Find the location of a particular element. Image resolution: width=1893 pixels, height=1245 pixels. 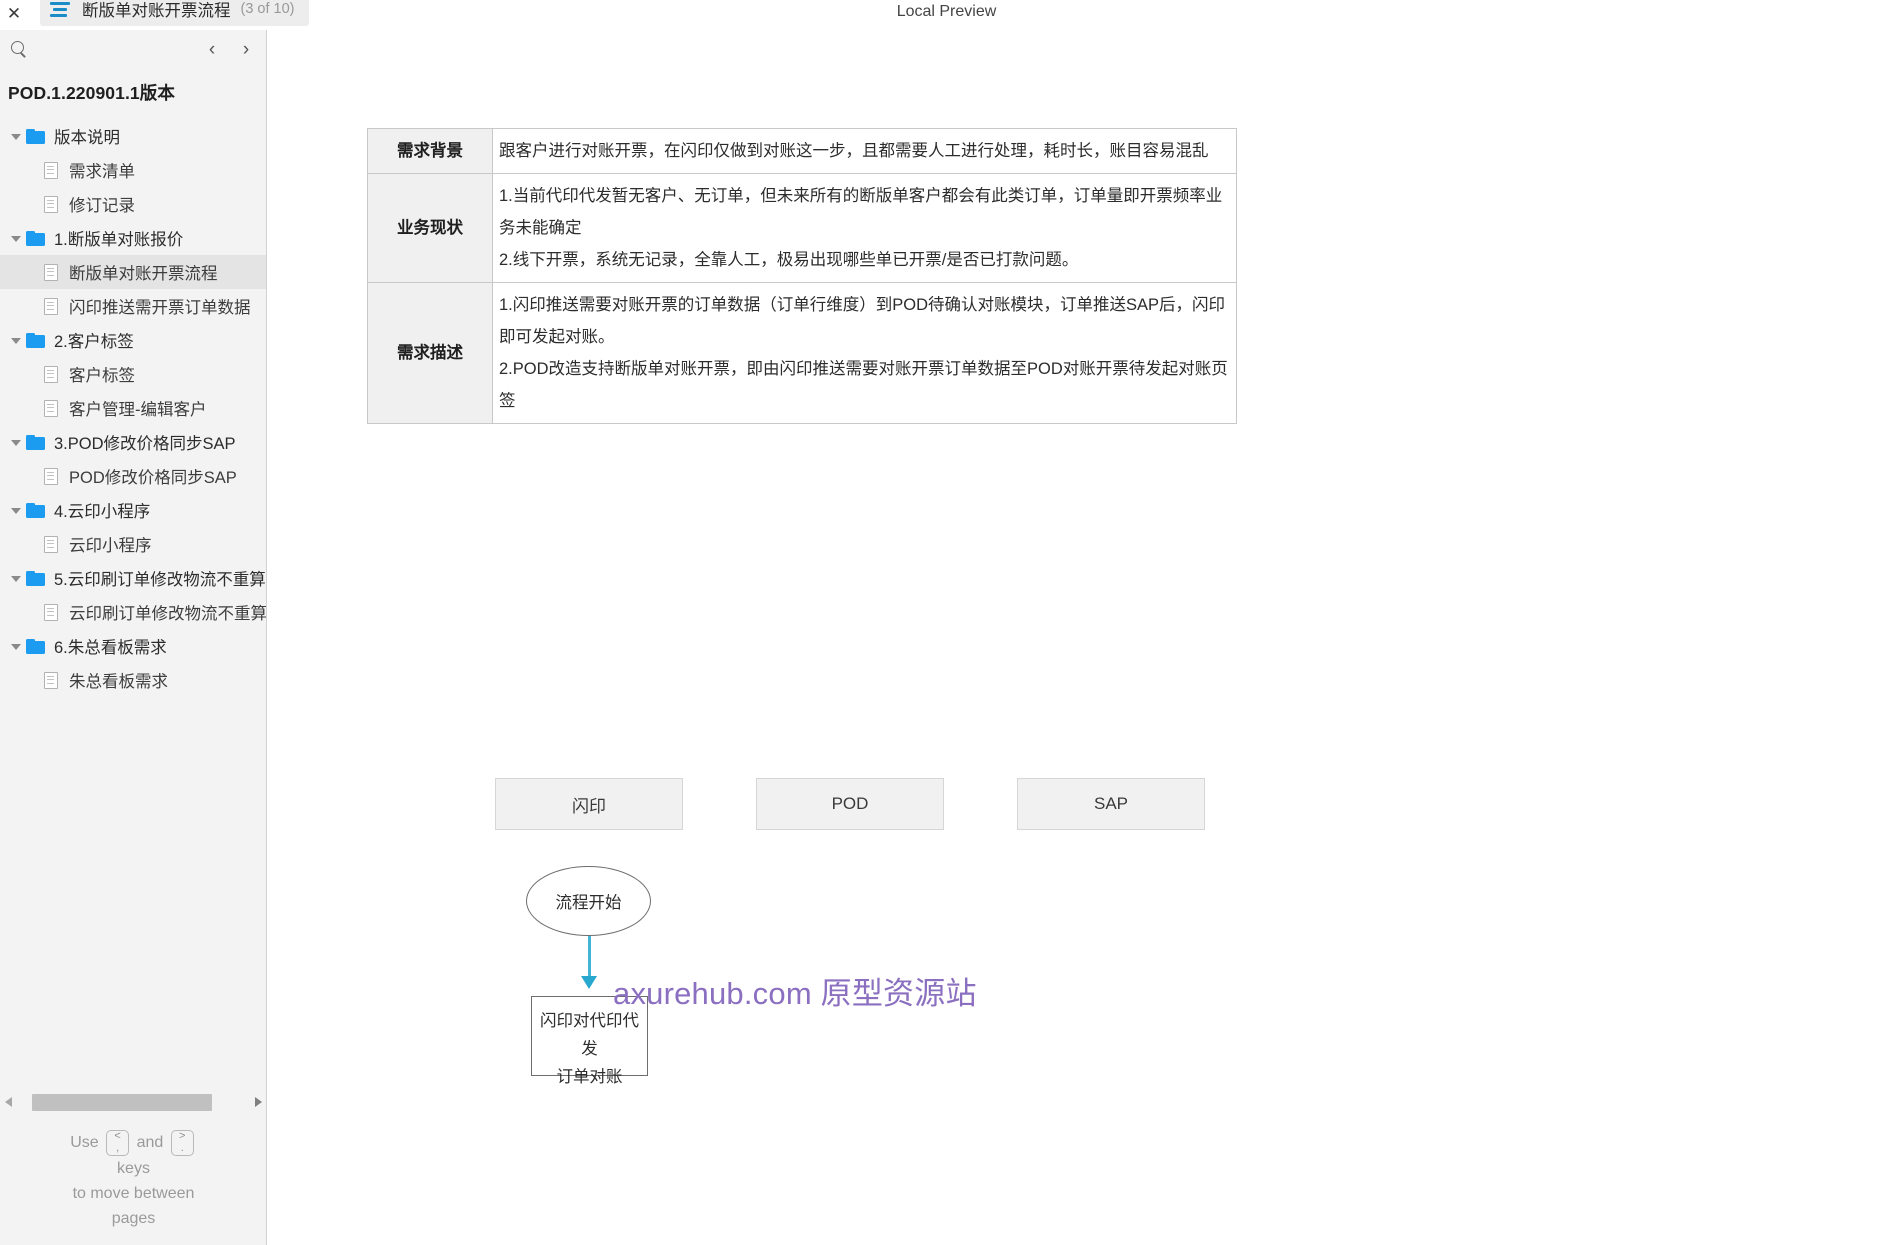

tree-item-5: 闪印推送需开票订单数据 is located at coordinates (133, 306).